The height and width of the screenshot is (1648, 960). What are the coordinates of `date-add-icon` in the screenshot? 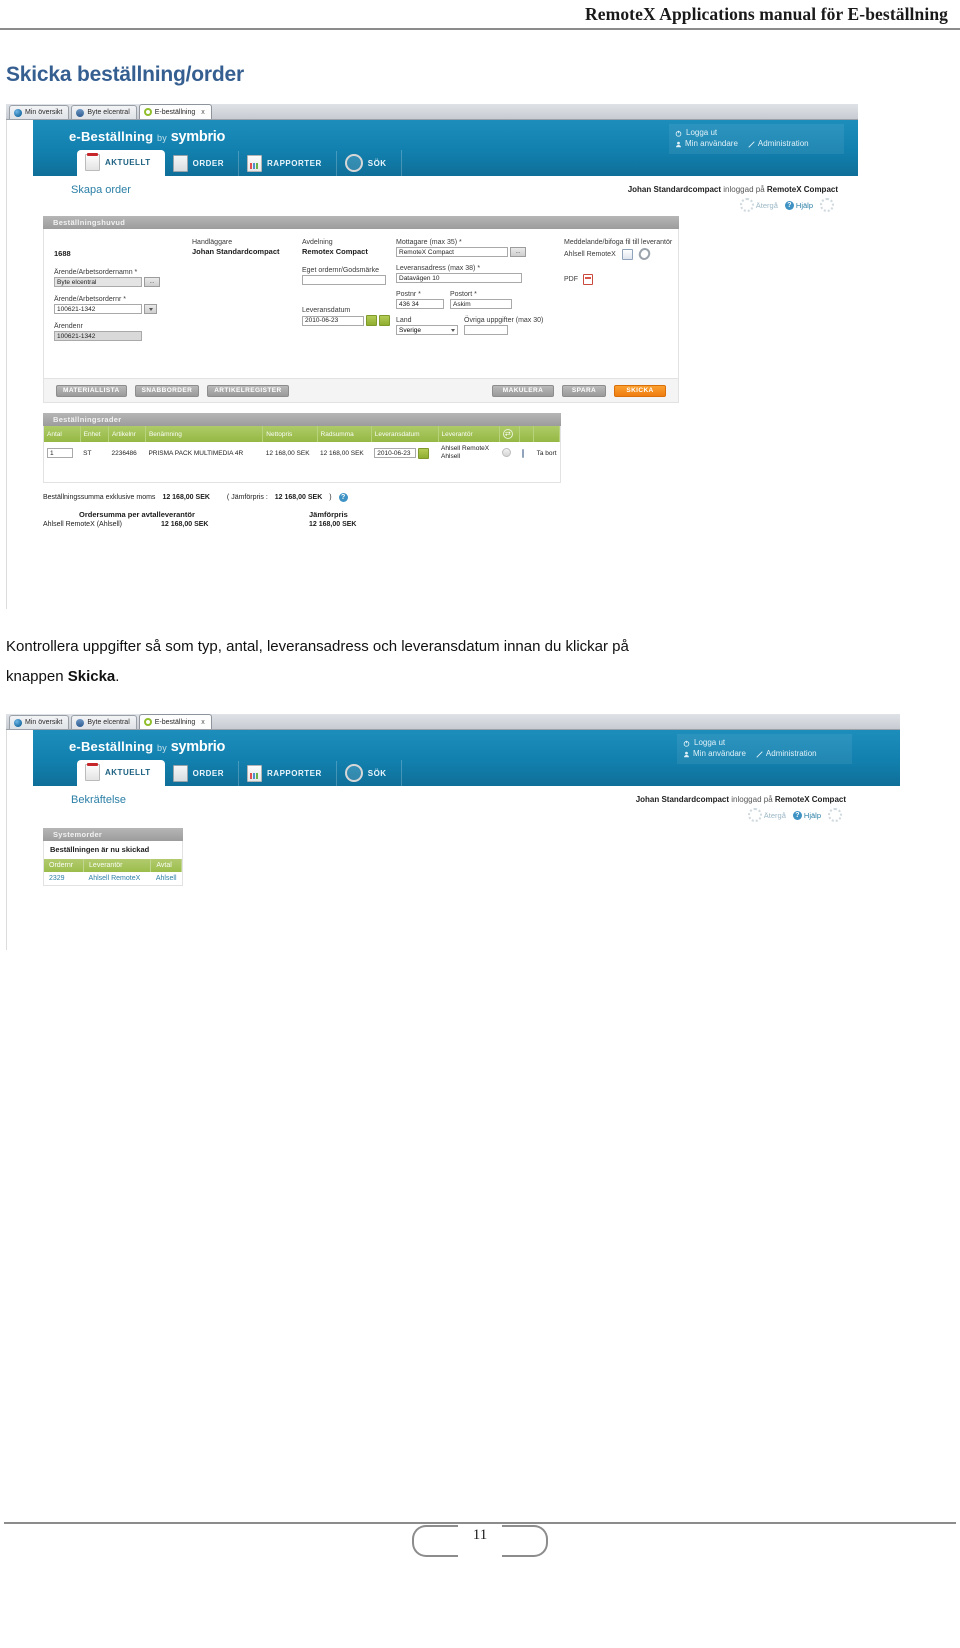 It's located at (384, 320).